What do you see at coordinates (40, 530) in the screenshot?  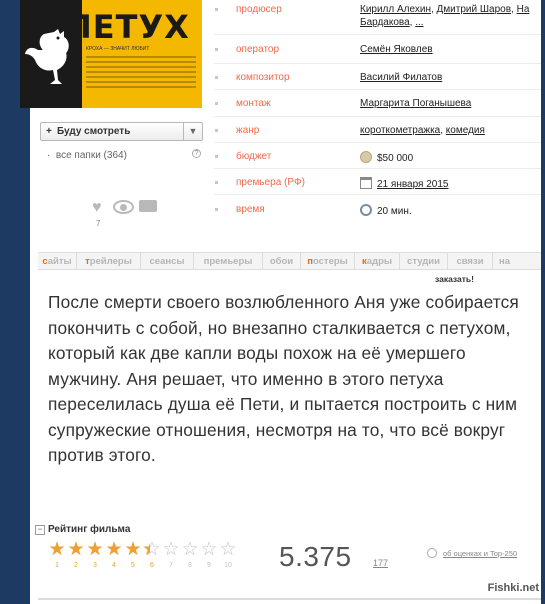 I see `minus-square-icon: −` at bounding box center [40, 530].